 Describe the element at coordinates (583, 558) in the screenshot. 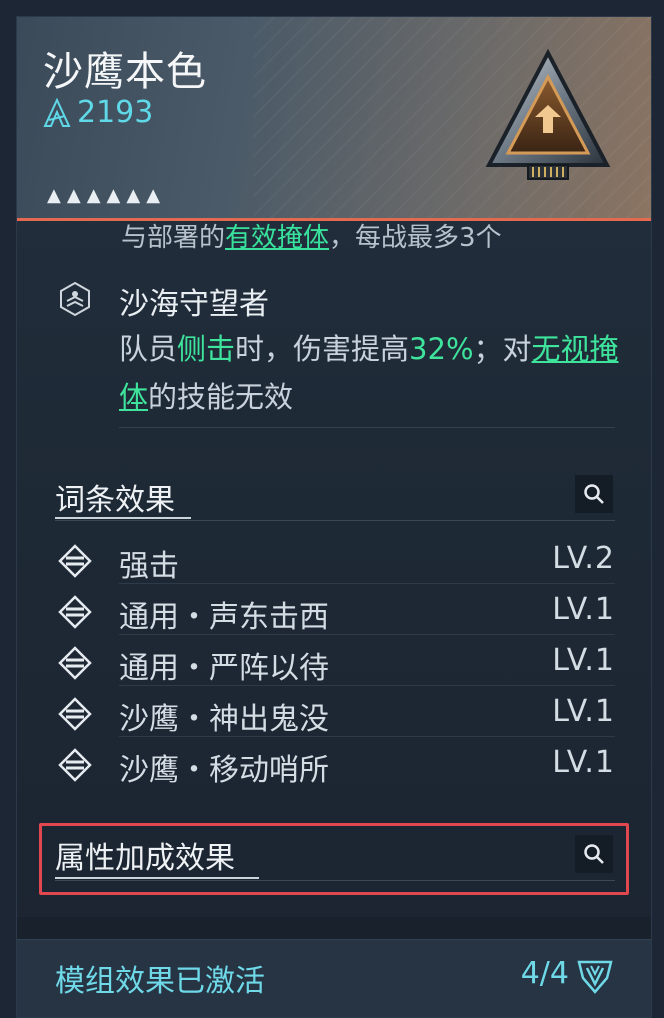

I see `entry-level: LV.2` at that location.